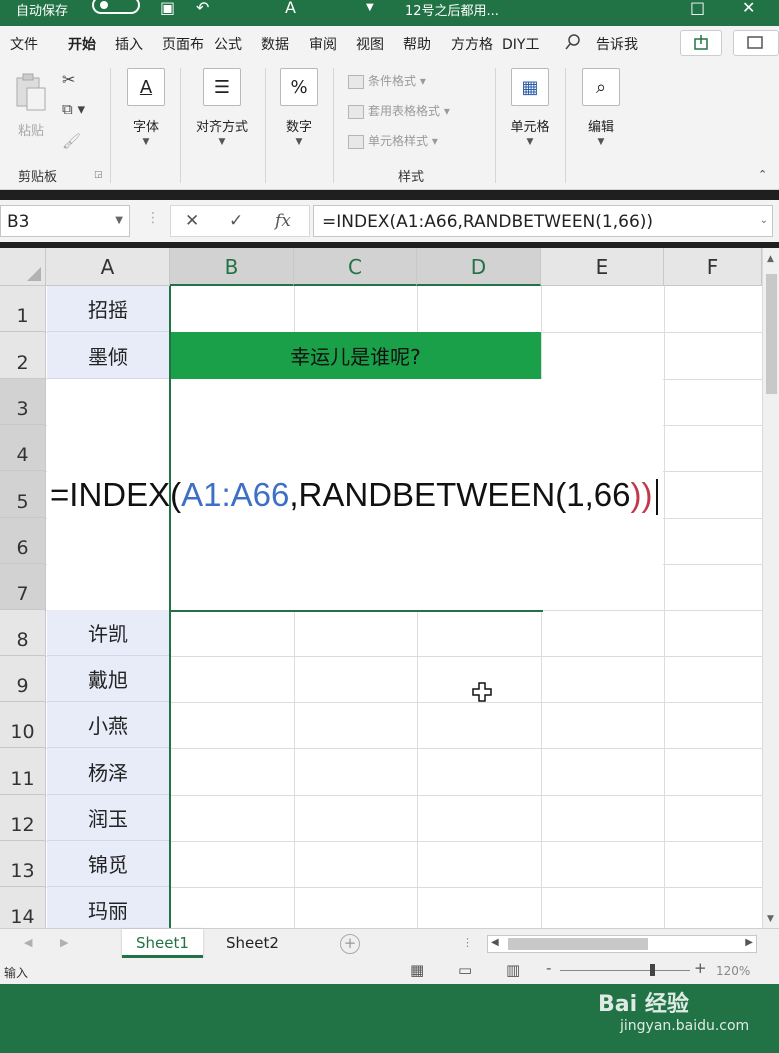 The image size is (779, 1053). I want to click on select-all-button, so click(23, 267).